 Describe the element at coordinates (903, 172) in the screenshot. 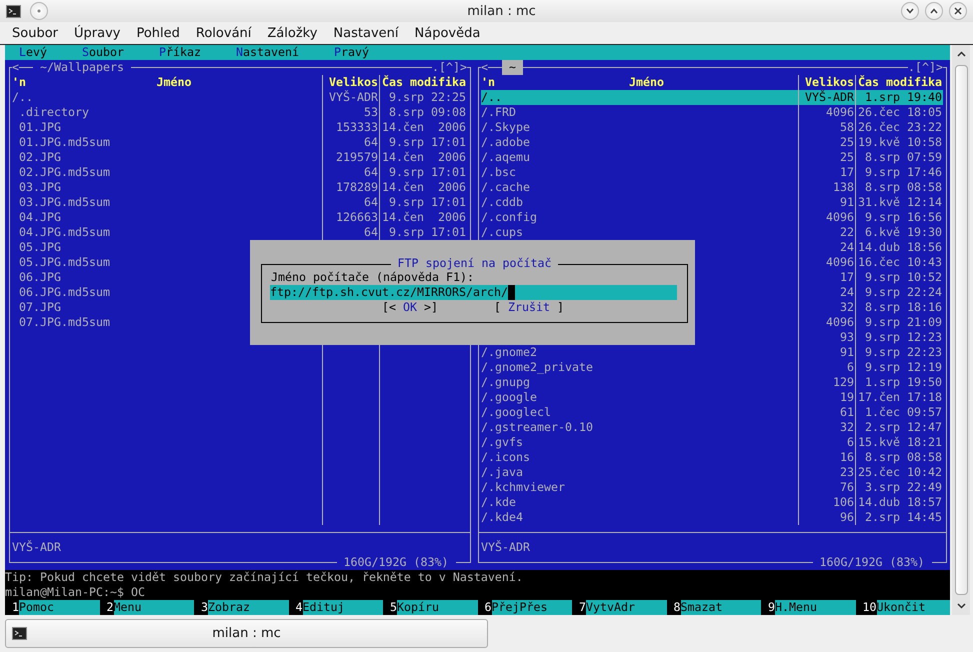

I see `file-time: 9.srp 17:46` at that location.